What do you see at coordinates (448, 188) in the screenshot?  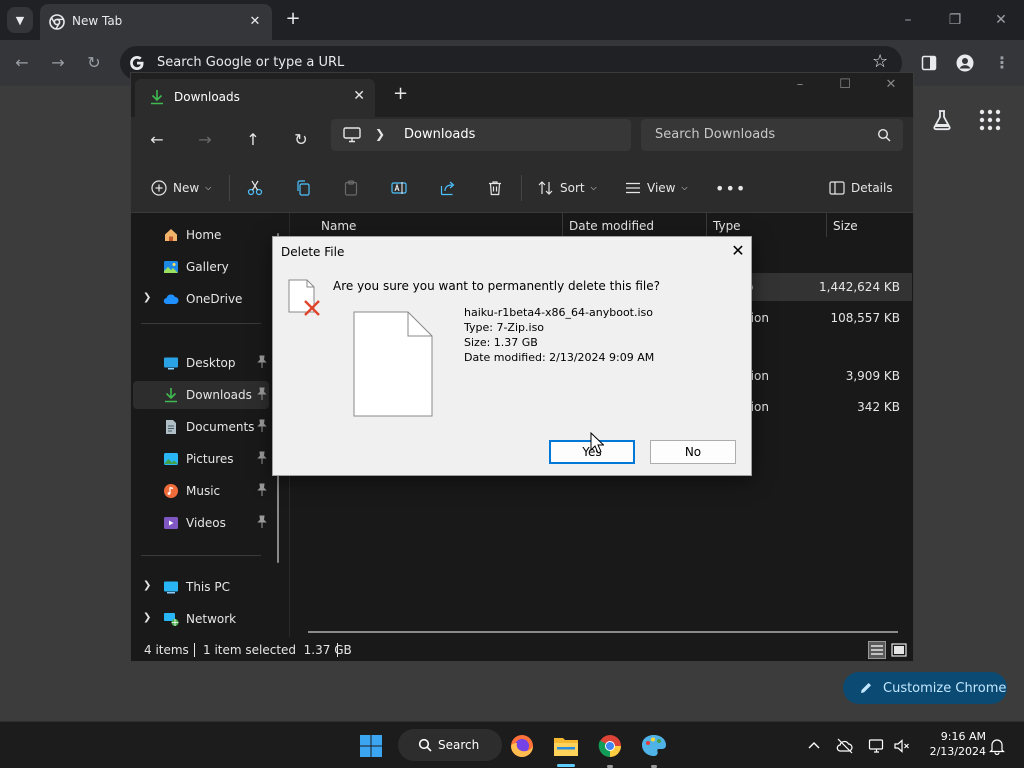 I see `share-icon` at bounding box center [448, 188].